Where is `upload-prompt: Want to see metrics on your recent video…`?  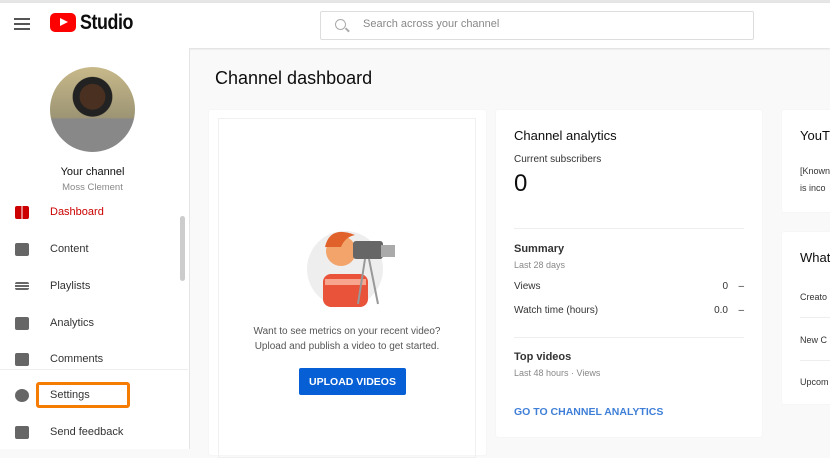 upload-prompt: Want to see metrics on your recent video… is located at coordinates (347, 339).